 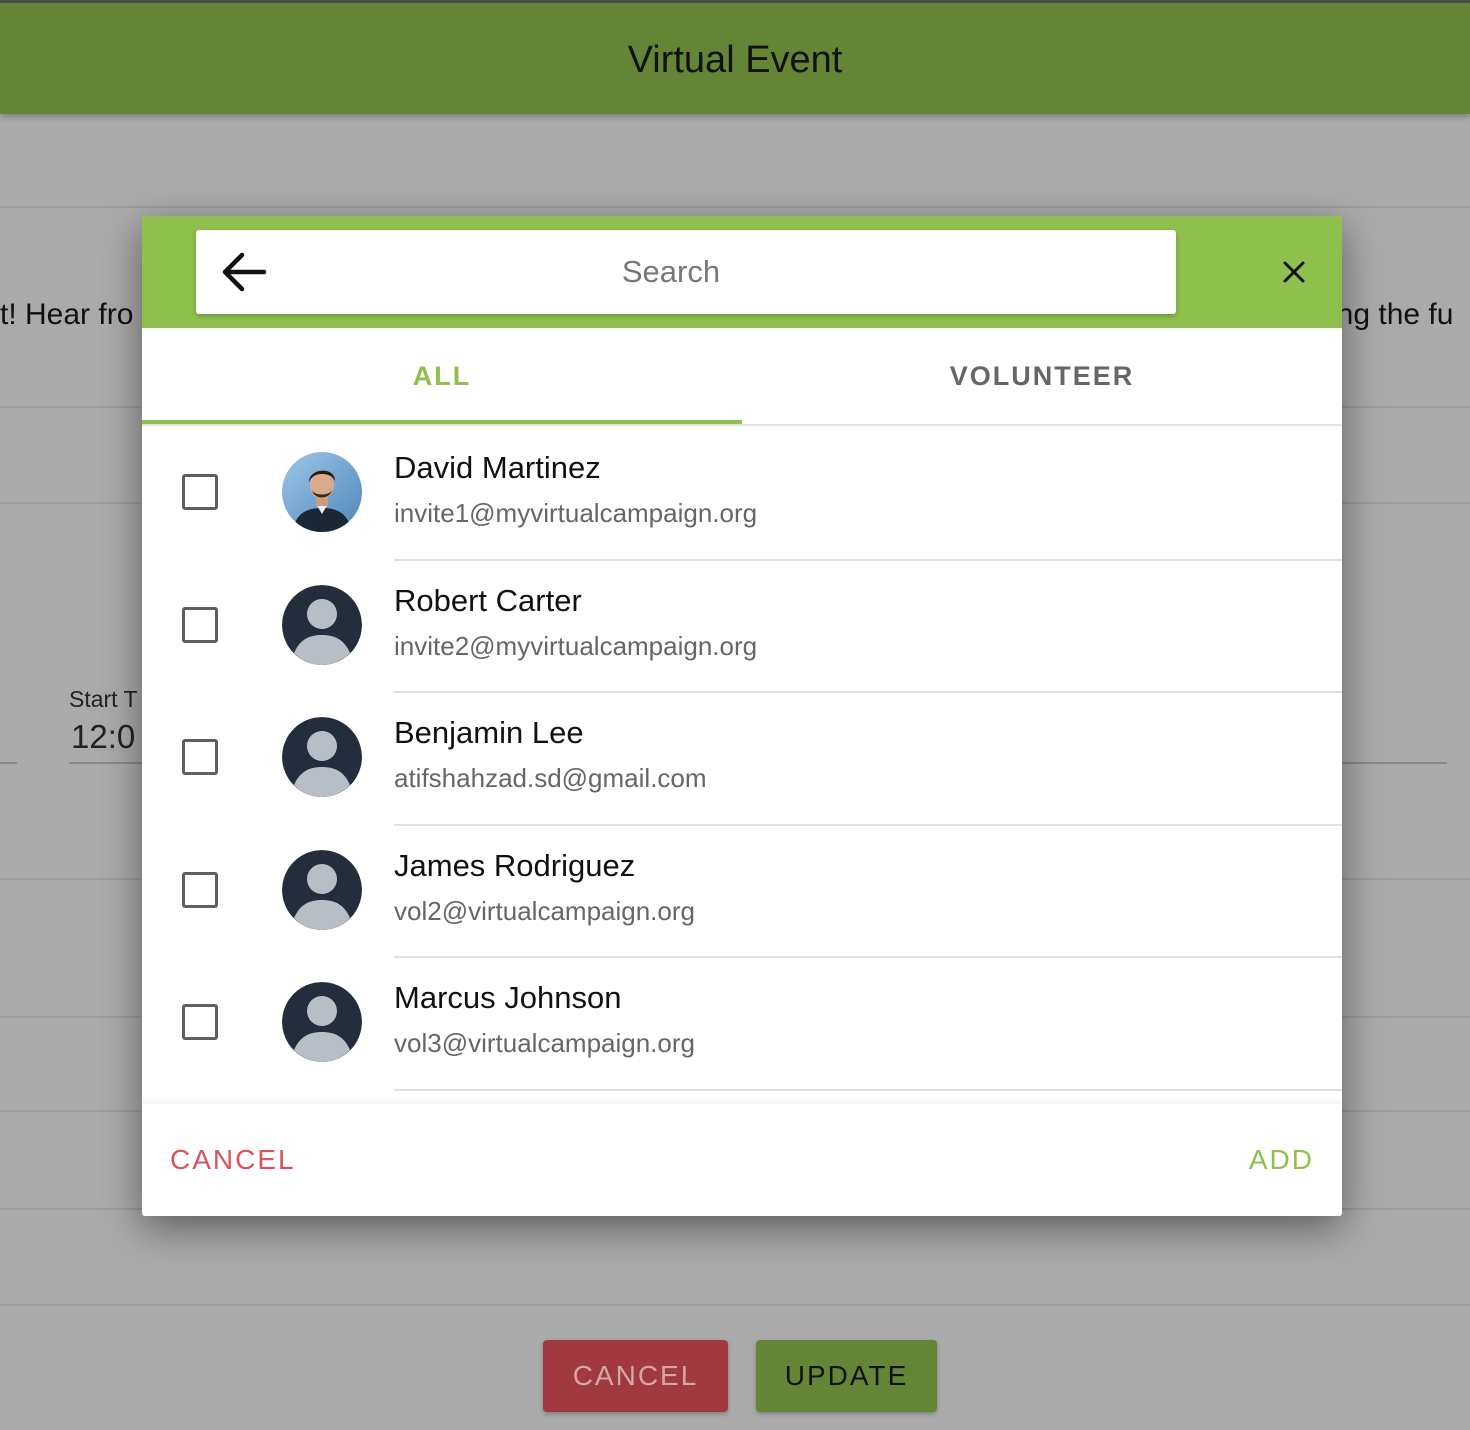 I want to click on add-button: ADD, so click(x=1281, y=1160).